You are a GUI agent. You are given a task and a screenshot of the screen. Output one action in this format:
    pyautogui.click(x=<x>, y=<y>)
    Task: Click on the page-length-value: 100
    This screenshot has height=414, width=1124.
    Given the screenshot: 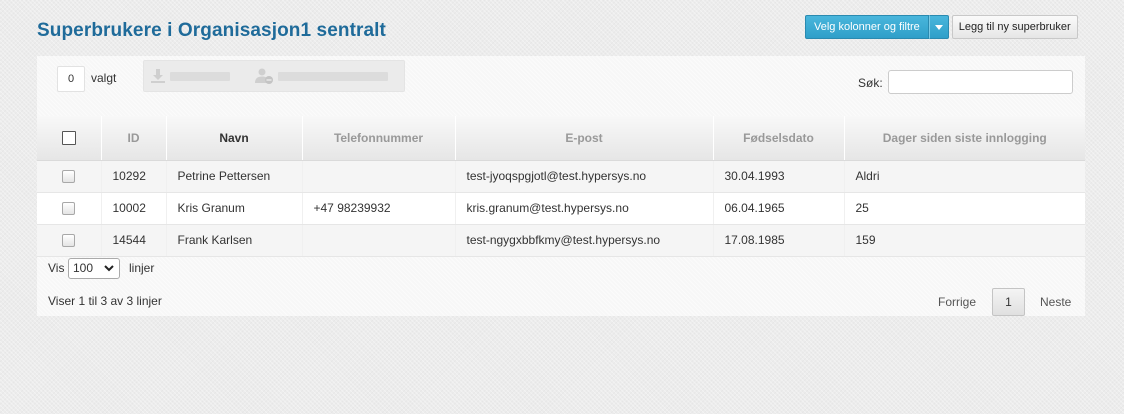 What is the action you would take?
    pyautogui.click(x=83, y=268)
    